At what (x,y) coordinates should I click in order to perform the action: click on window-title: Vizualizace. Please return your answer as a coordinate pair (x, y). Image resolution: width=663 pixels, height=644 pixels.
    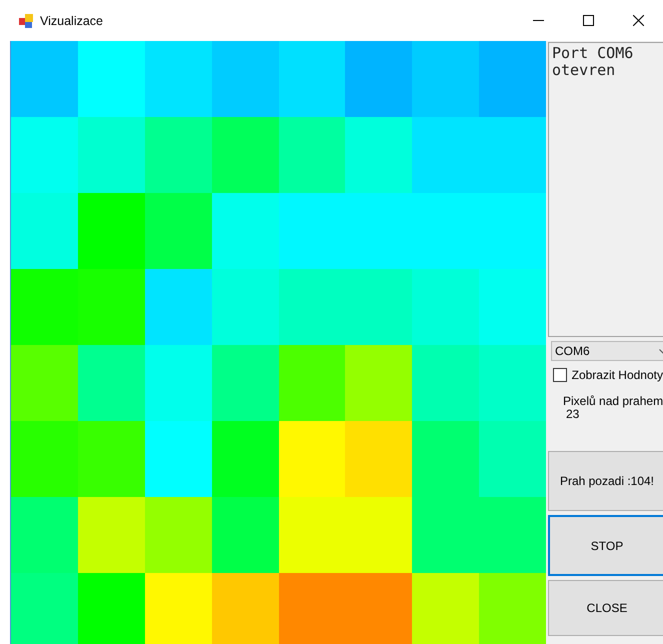
    Looking at the image, I should click on (72, 21).